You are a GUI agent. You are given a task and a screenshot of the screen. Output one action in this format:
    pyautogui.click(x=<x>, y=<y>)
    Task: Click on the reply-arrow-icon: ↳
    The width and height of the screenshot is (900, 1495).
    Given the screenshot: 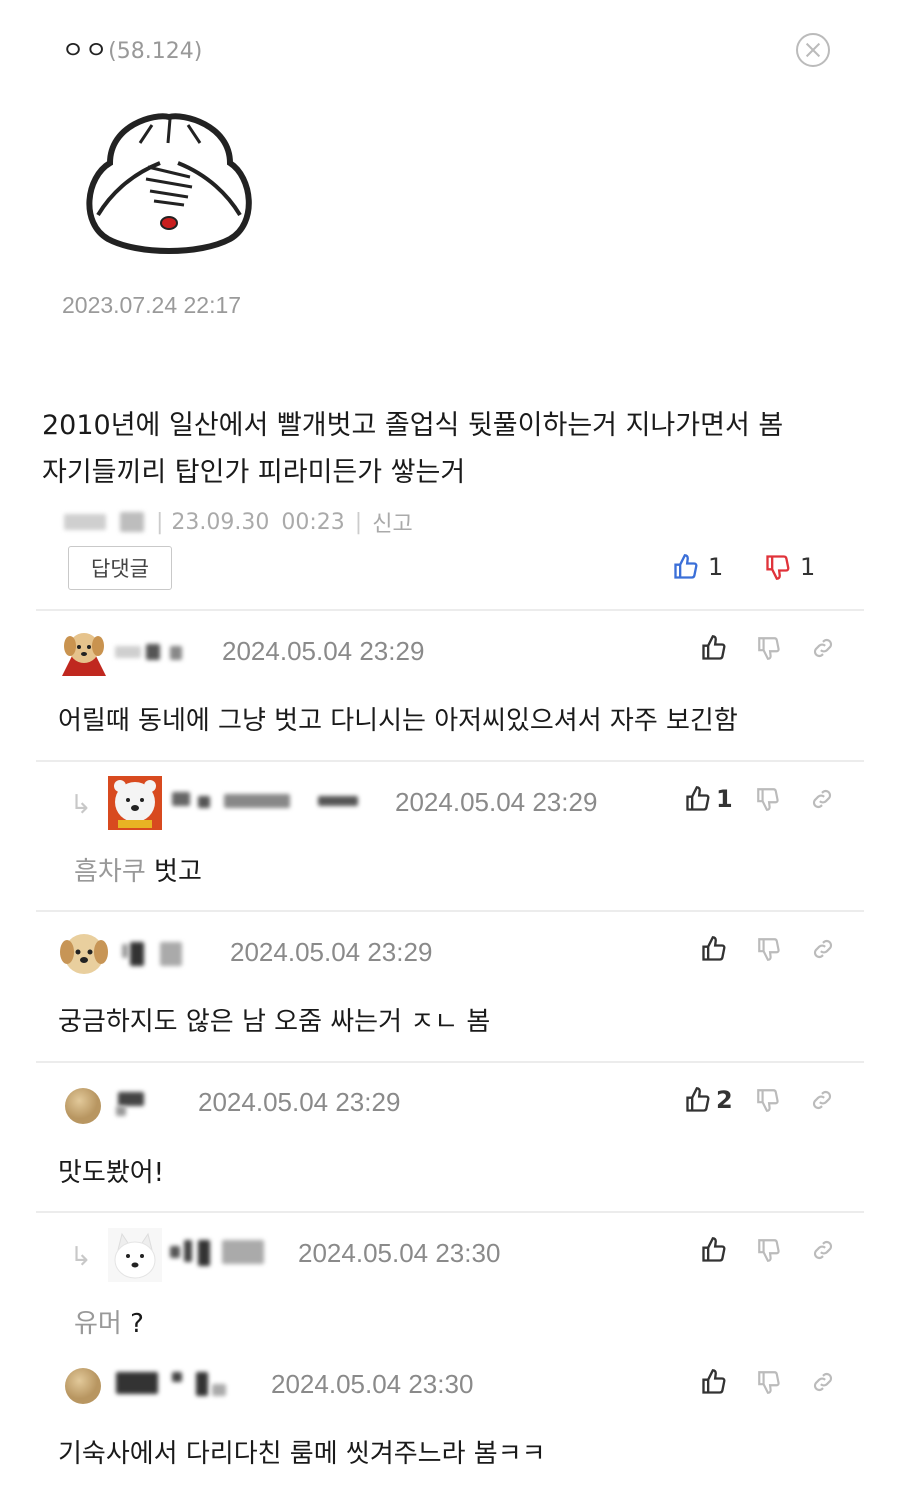 What is the action you would take?
    pyautogui.click(x=81, y=805)
    